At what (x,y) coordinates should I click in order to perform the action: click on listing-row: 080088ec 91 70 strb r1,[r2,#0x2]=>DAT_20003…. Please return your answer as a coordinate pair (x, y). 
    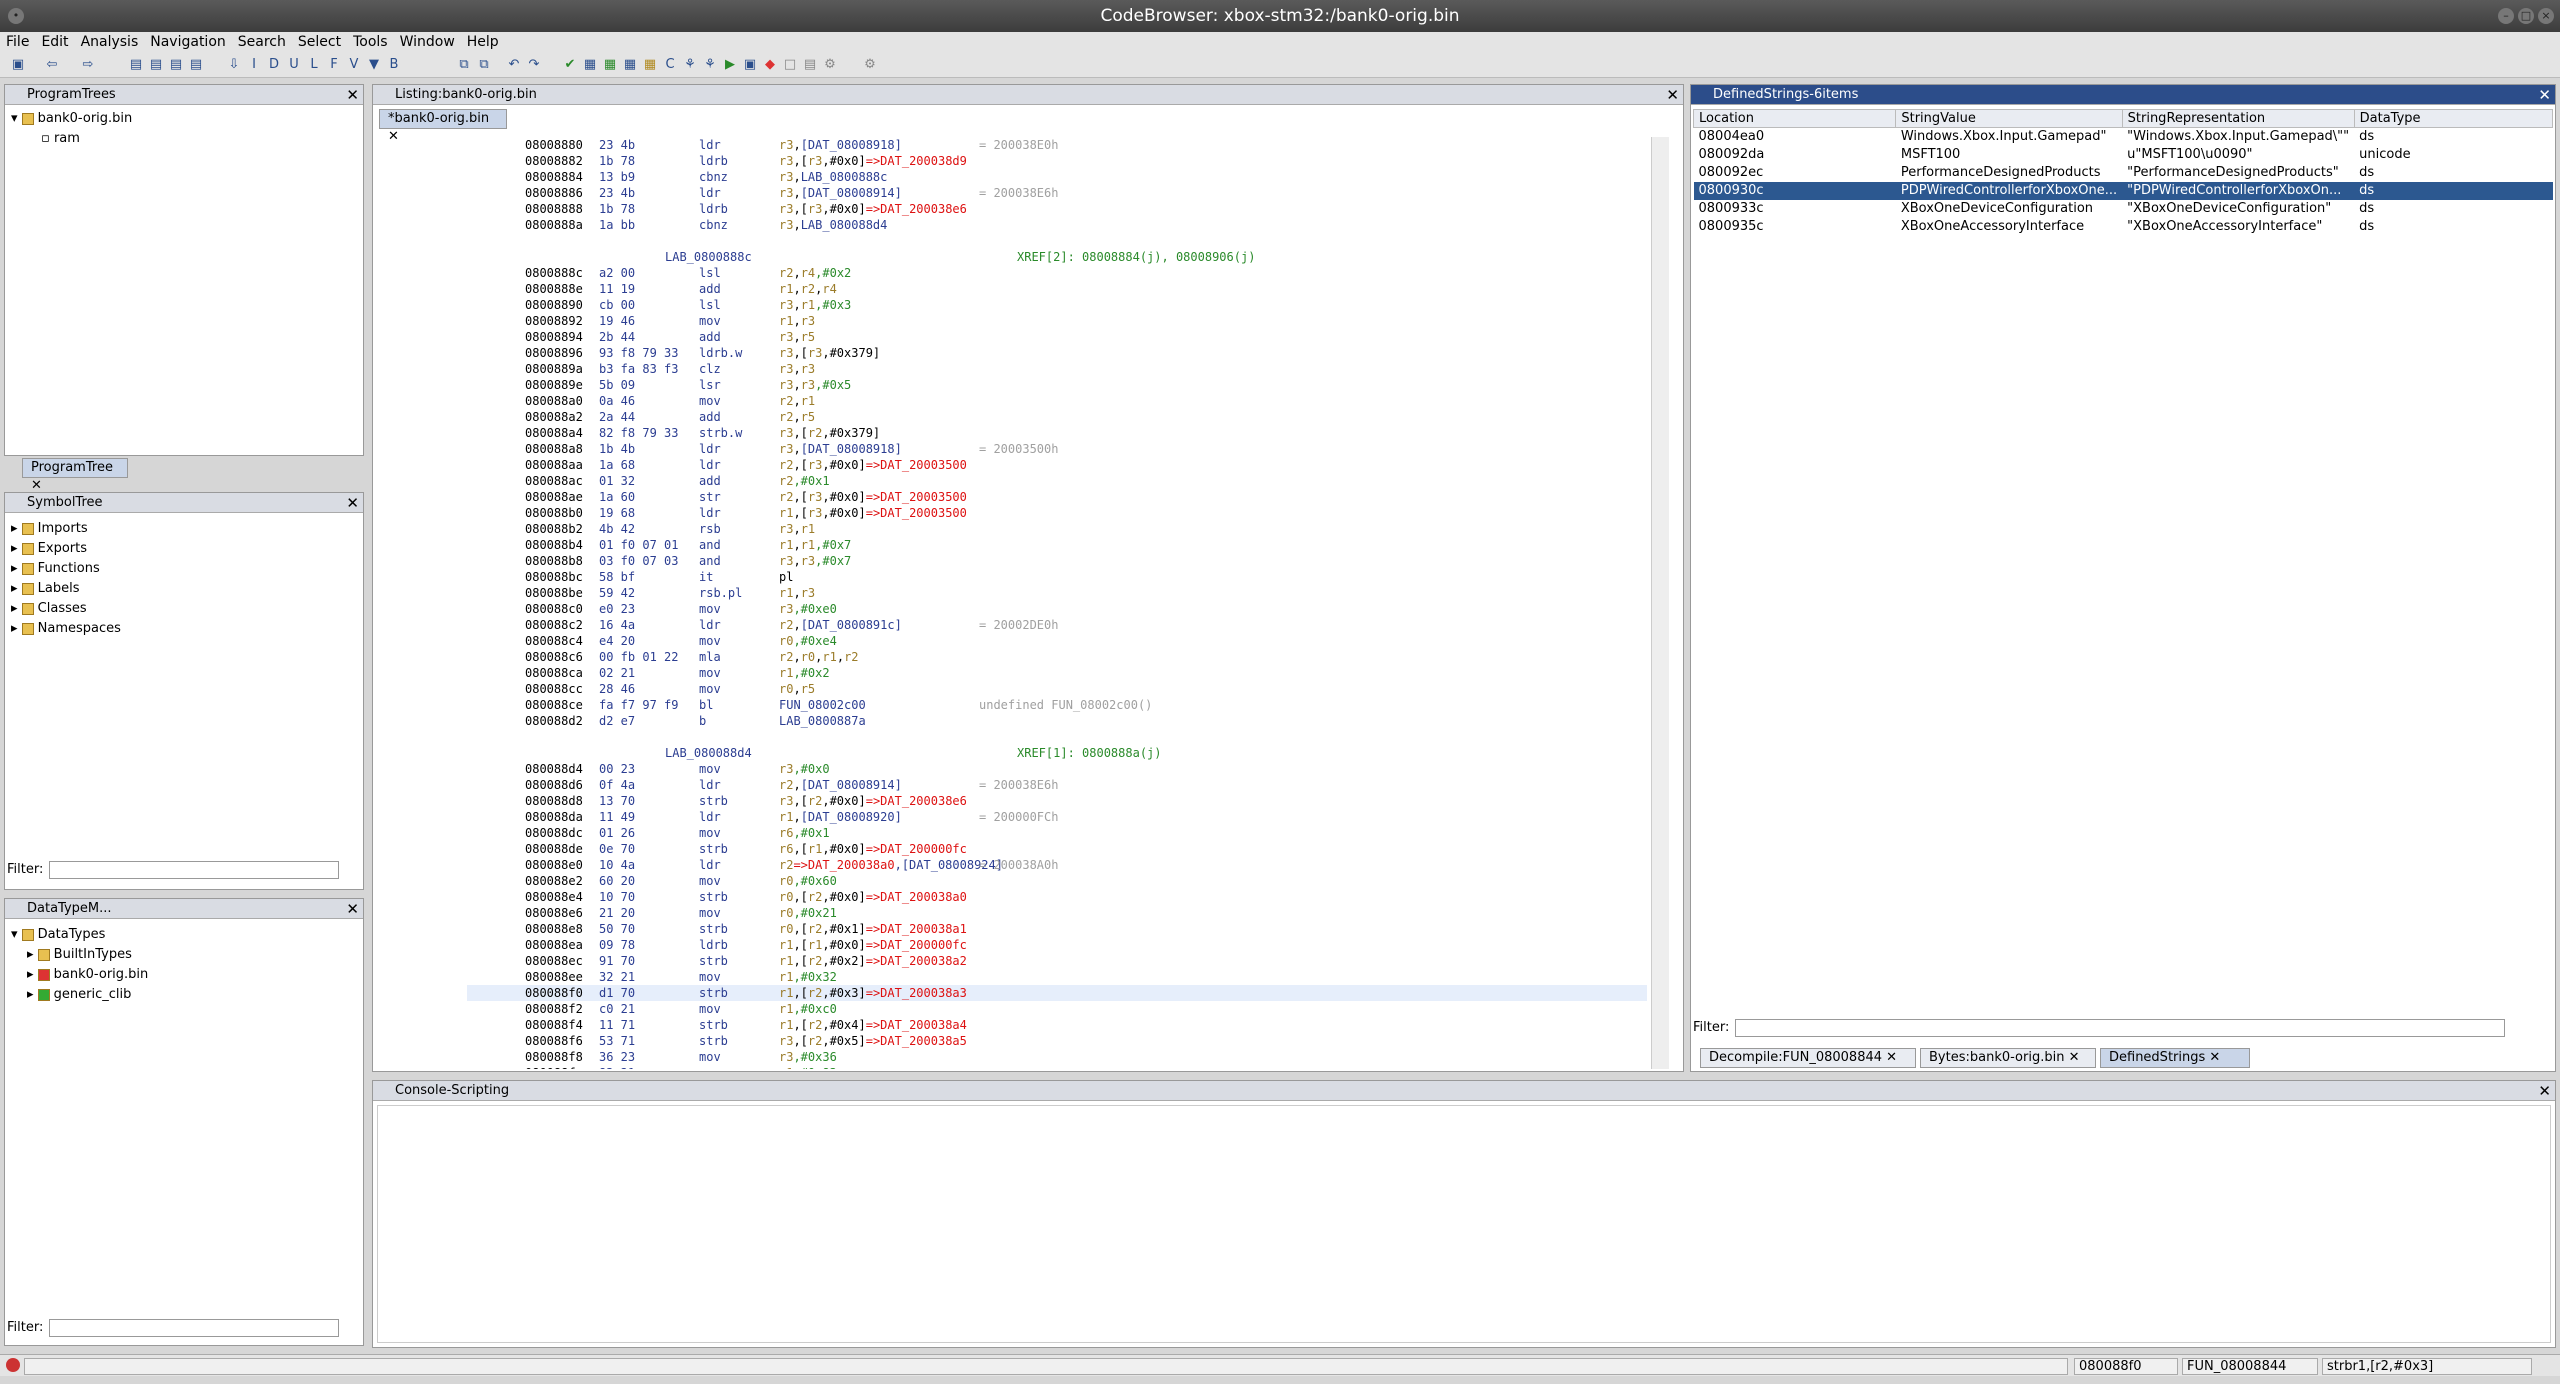
    Looking at the image, I should click on (1057, 961).